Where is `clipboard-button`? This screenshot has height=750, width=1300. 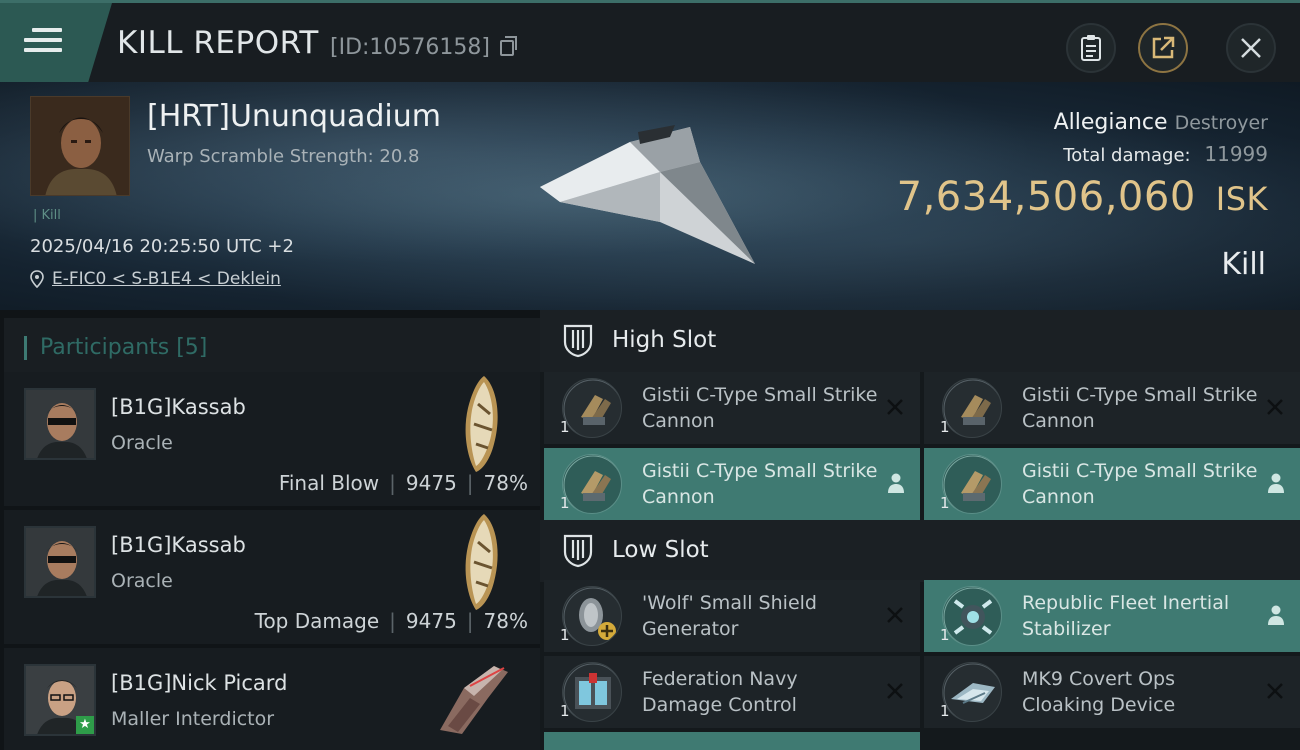
clipboard-button is located at coordinates (1091, 48).